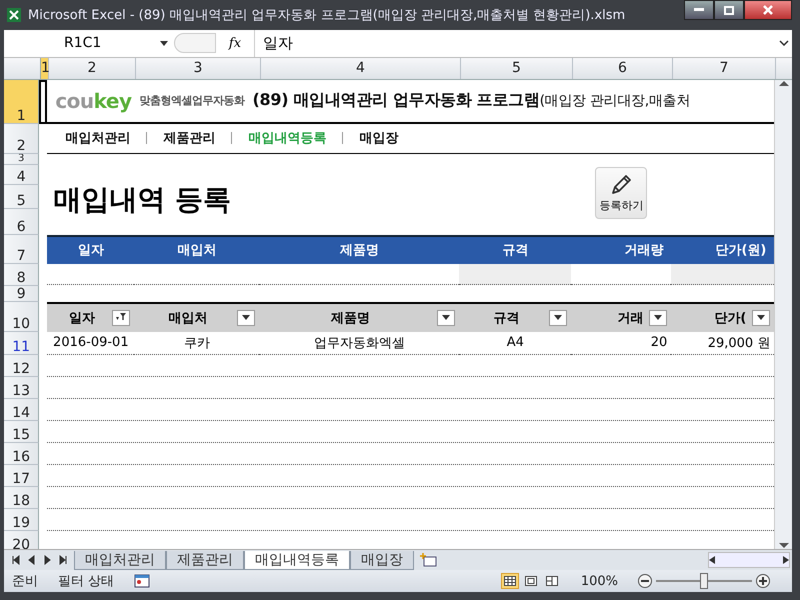 The width and height of the screenshot is (800, 600). Describe the element at coordinates (786, 560) in the screenshot. I see `scroll-right-icon` at that location.